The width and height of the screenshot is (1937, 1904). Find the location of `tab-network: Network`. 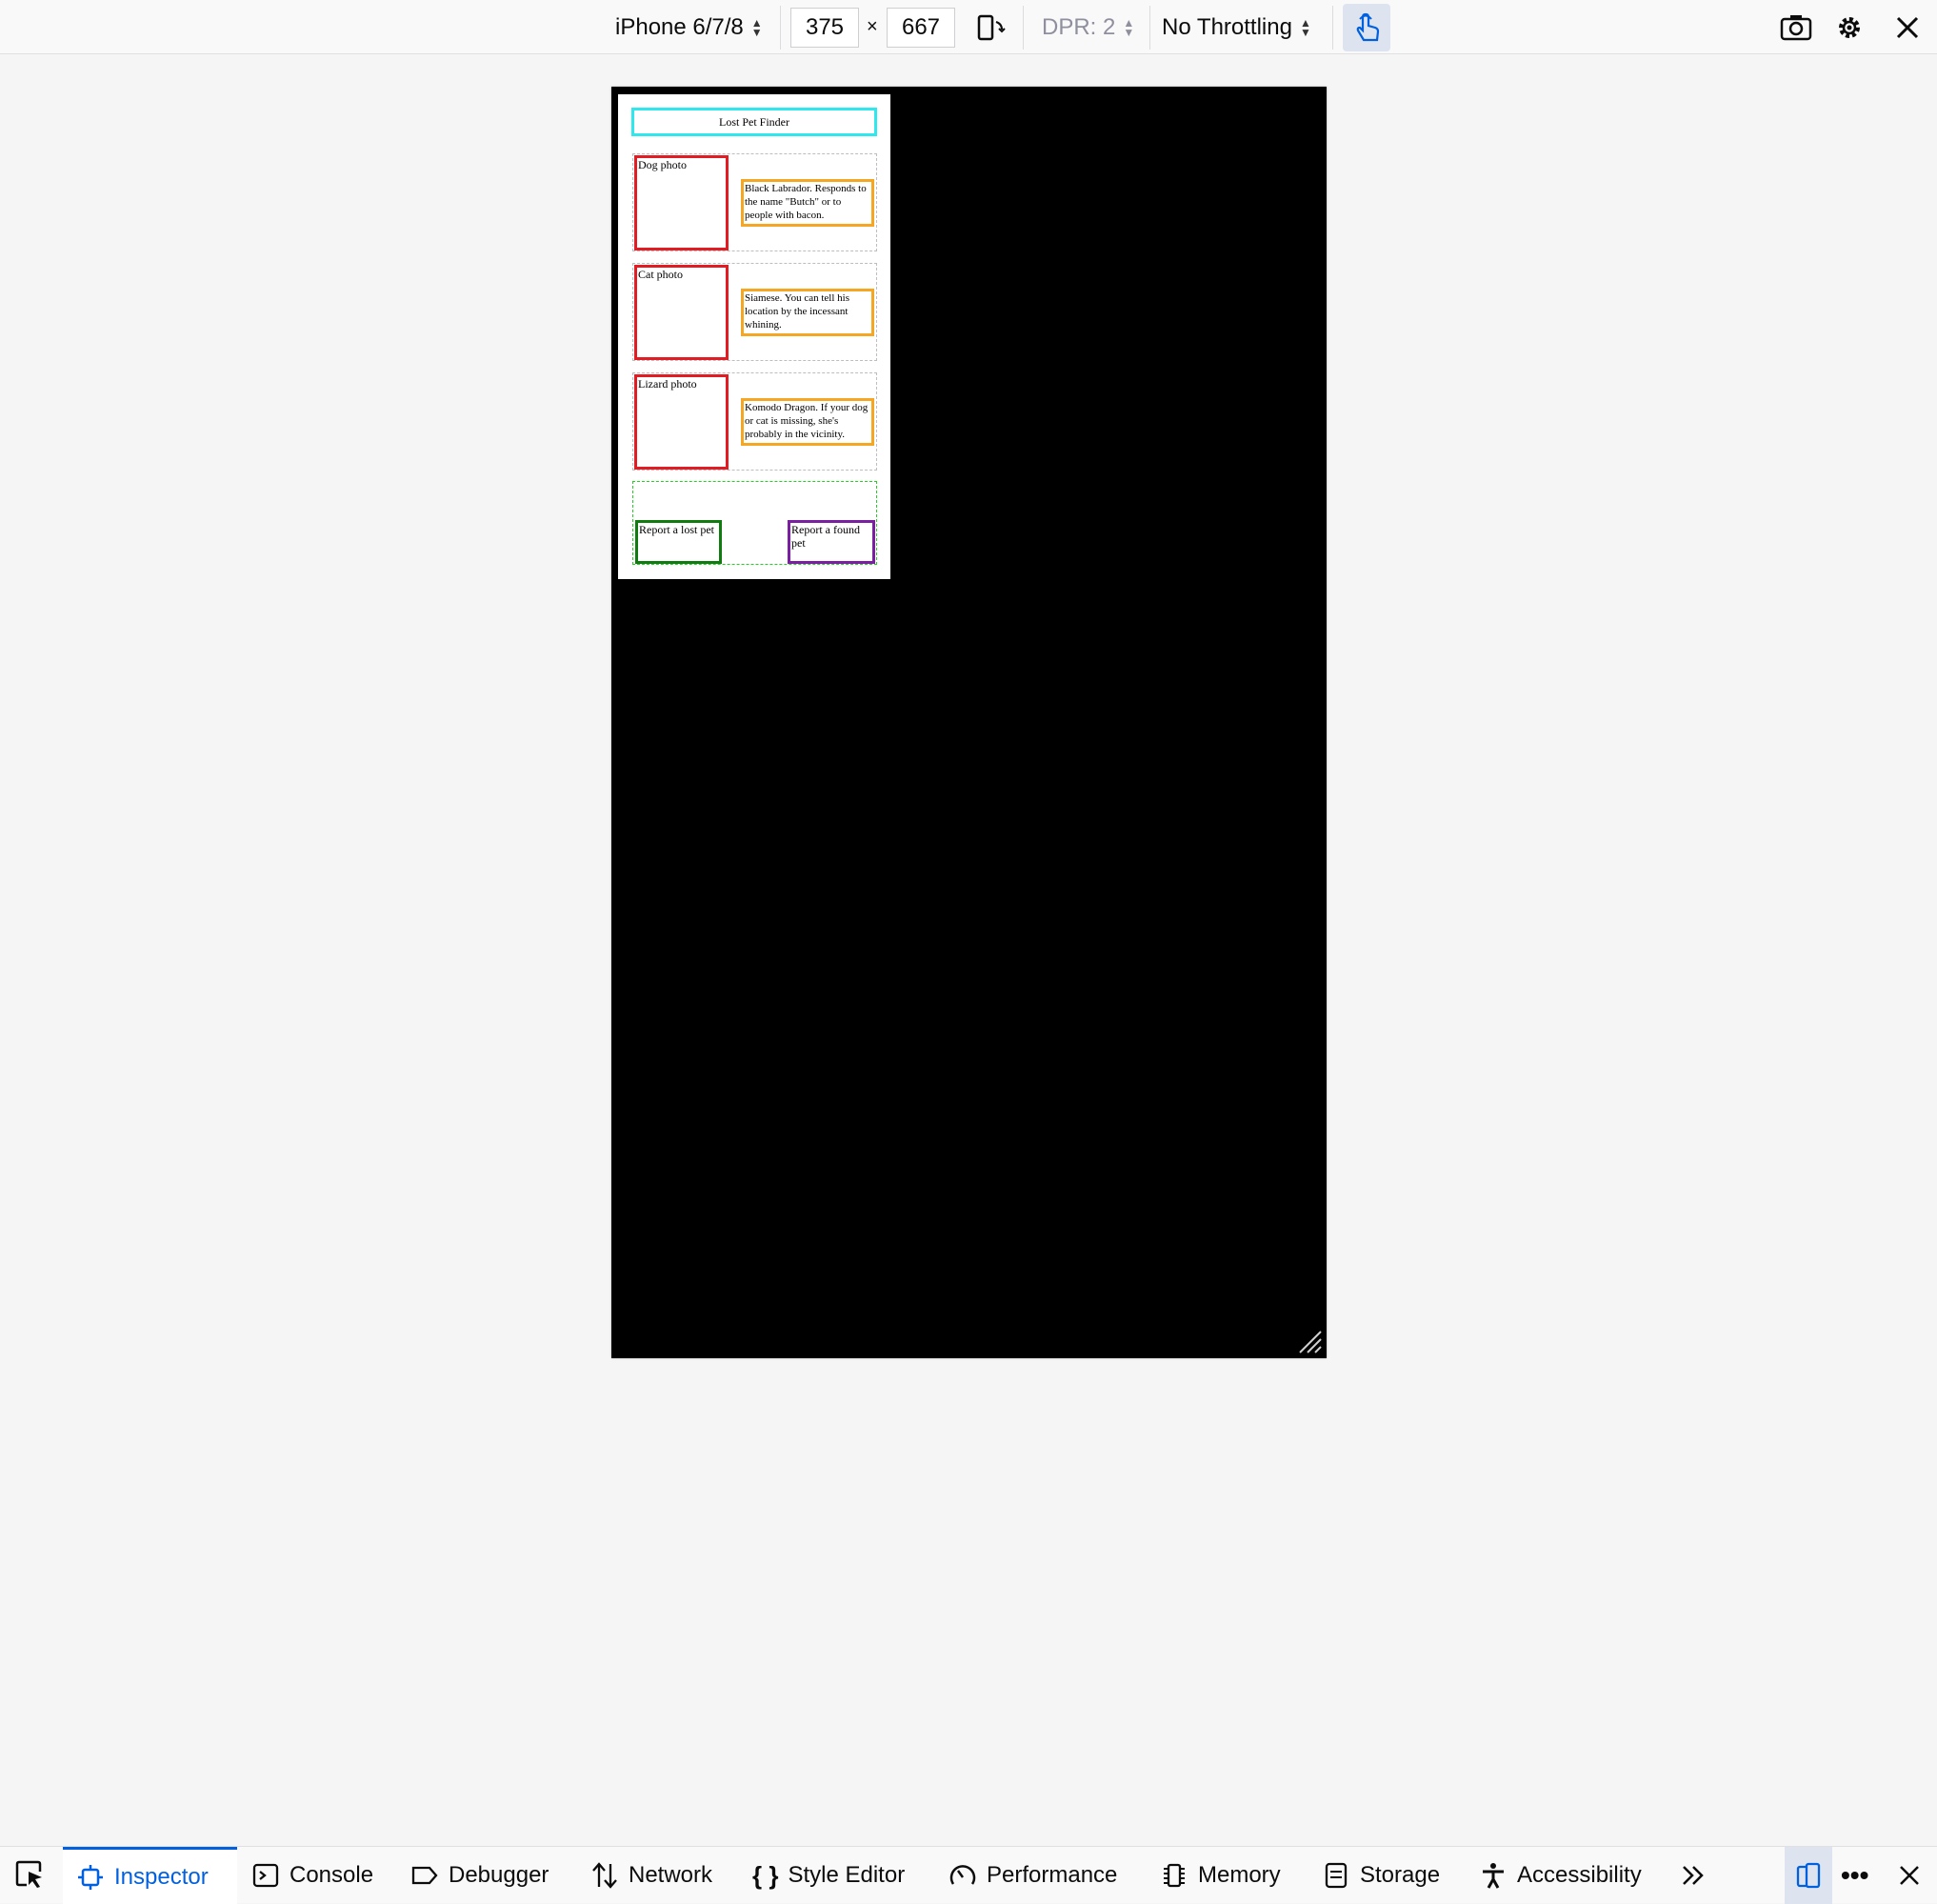

tab-network: Network is located at coordinates (651, 1876).